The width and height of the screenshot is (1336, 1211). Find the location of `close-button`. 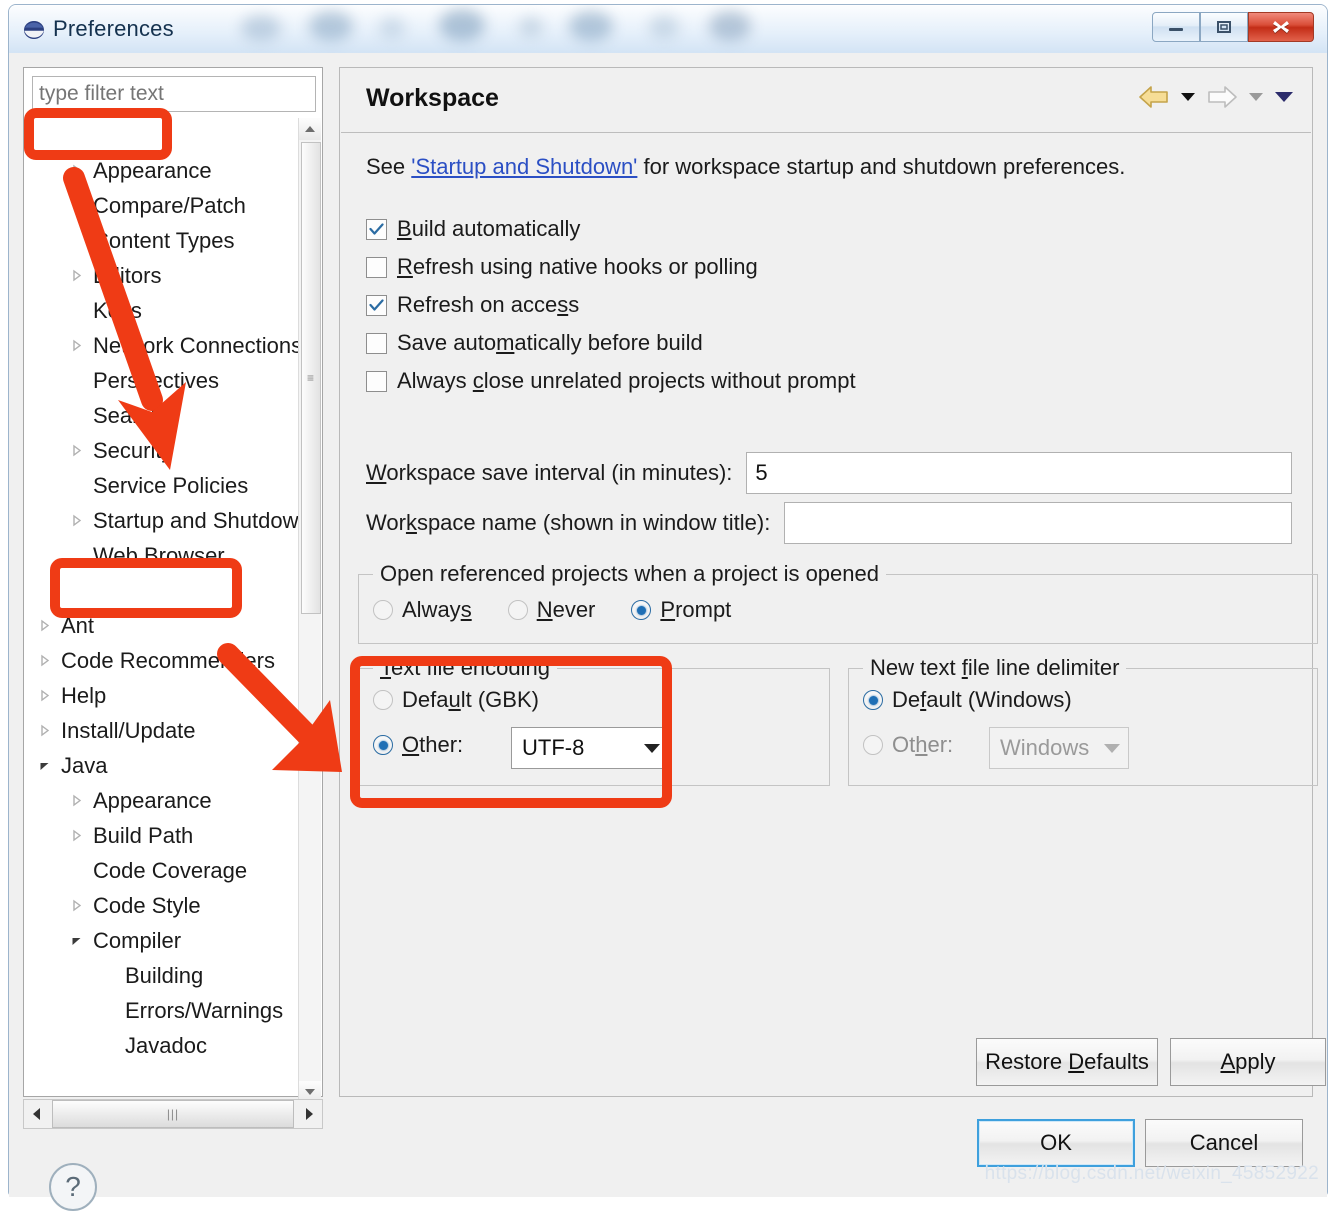

close-button is located at coordinates (1281, 27).